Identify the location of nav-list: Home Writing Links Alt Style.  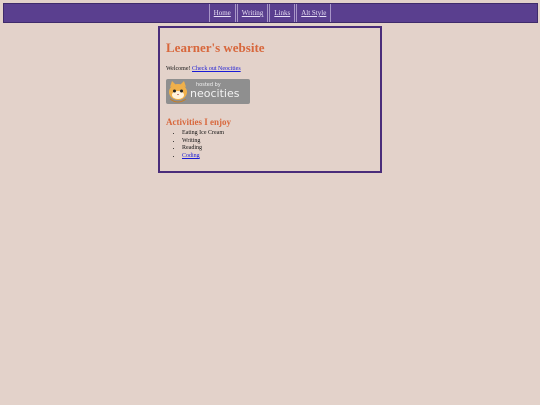
(270, 13).